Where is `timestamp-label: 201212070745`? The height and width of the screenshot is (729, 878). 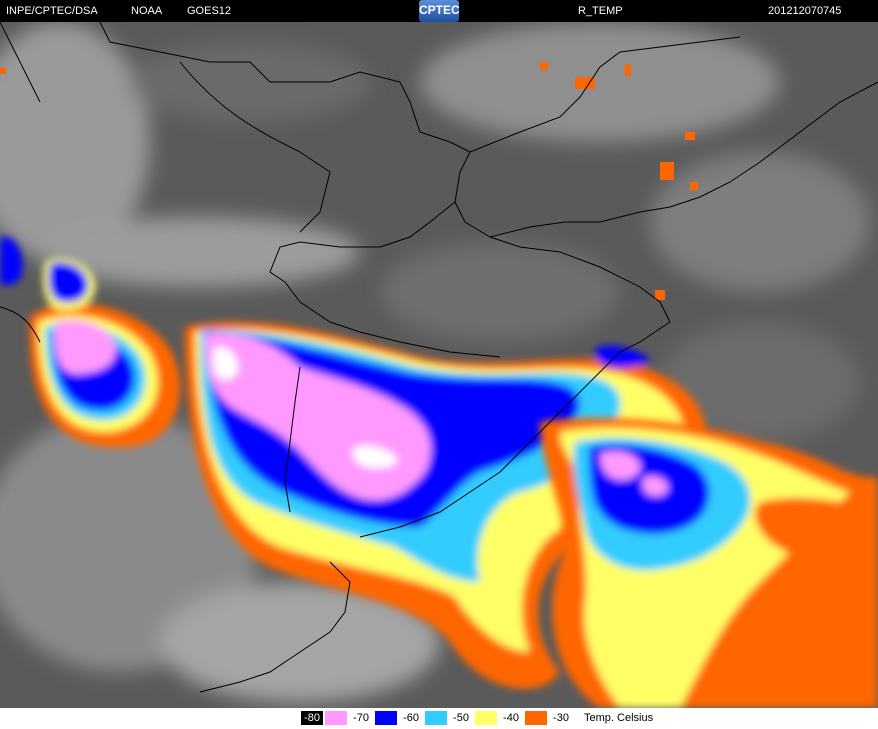
timestamp-label: 201212070745 is located at coordinates (805, 11).